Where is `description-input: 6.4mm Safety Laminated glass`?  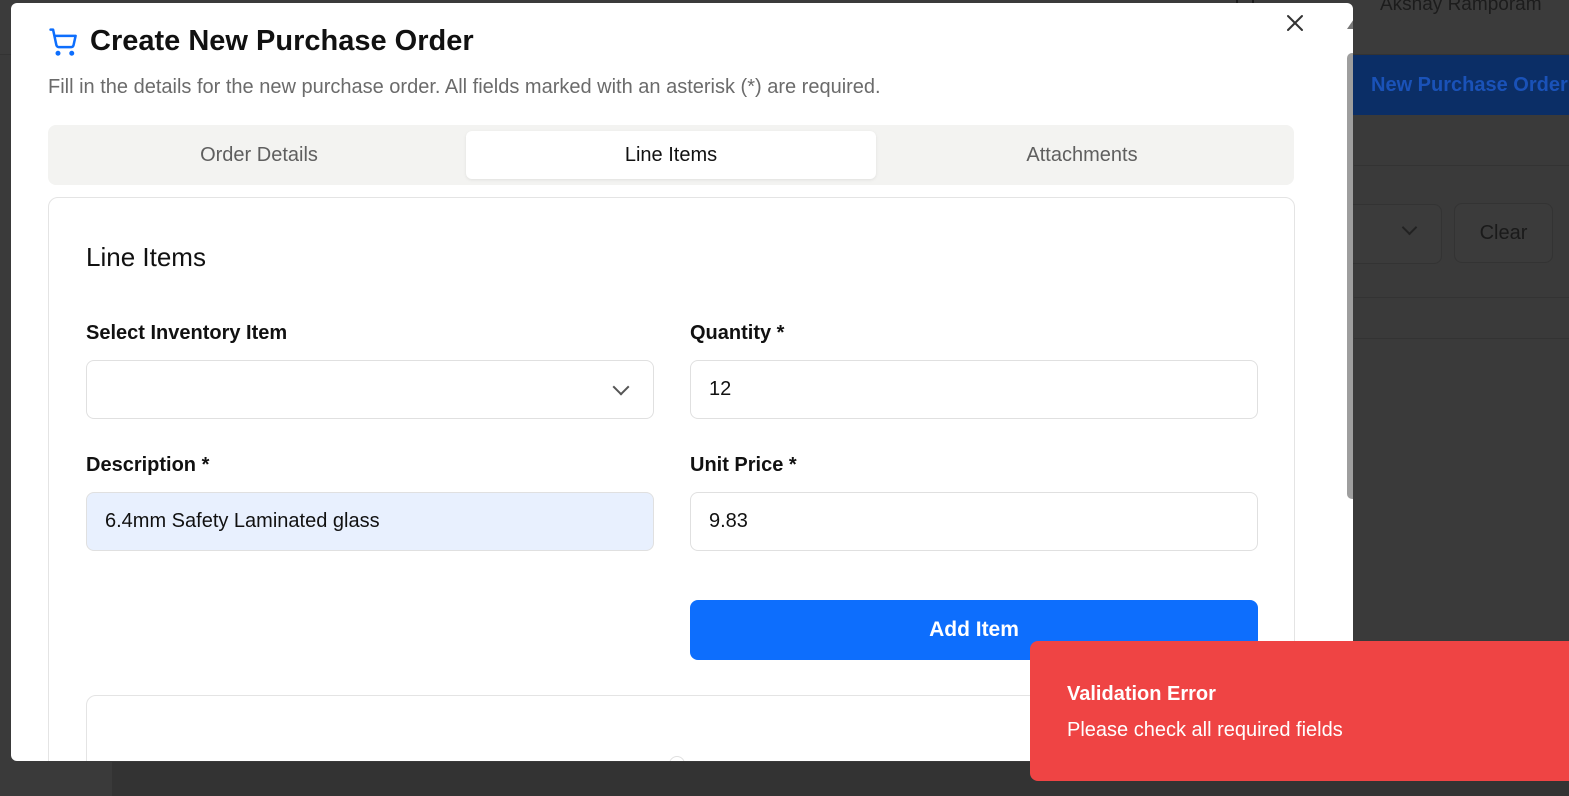 description-input: 6.4mm Safety Laminated glass is located at coordinates (370, 521).